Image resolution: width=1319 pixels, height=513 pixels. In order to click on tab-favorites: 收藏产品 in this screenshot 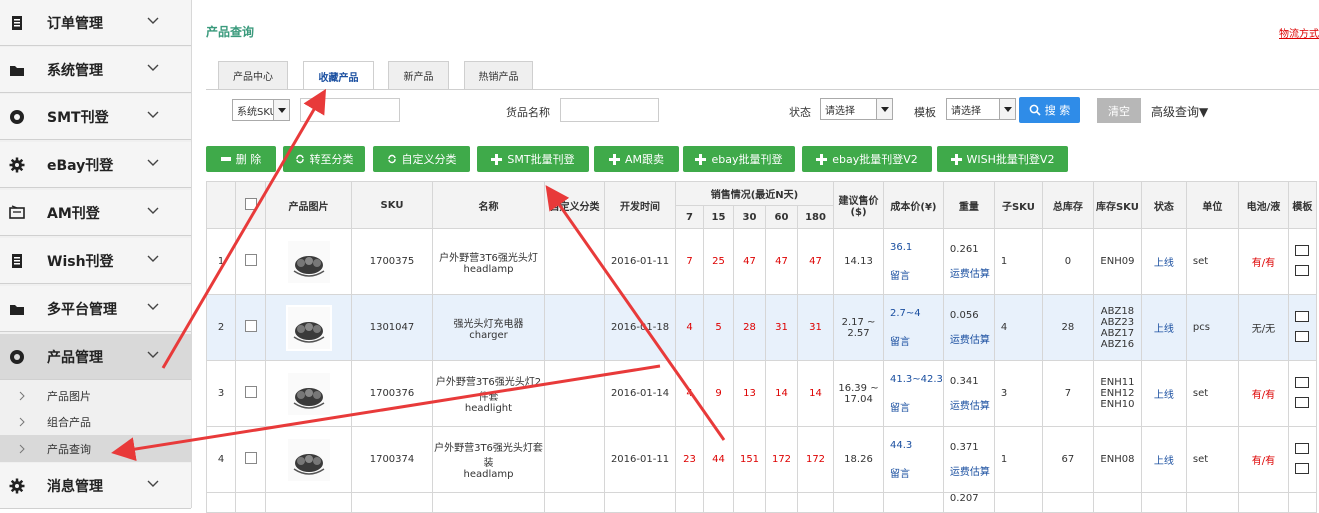, I will do `click(338, 75)`.